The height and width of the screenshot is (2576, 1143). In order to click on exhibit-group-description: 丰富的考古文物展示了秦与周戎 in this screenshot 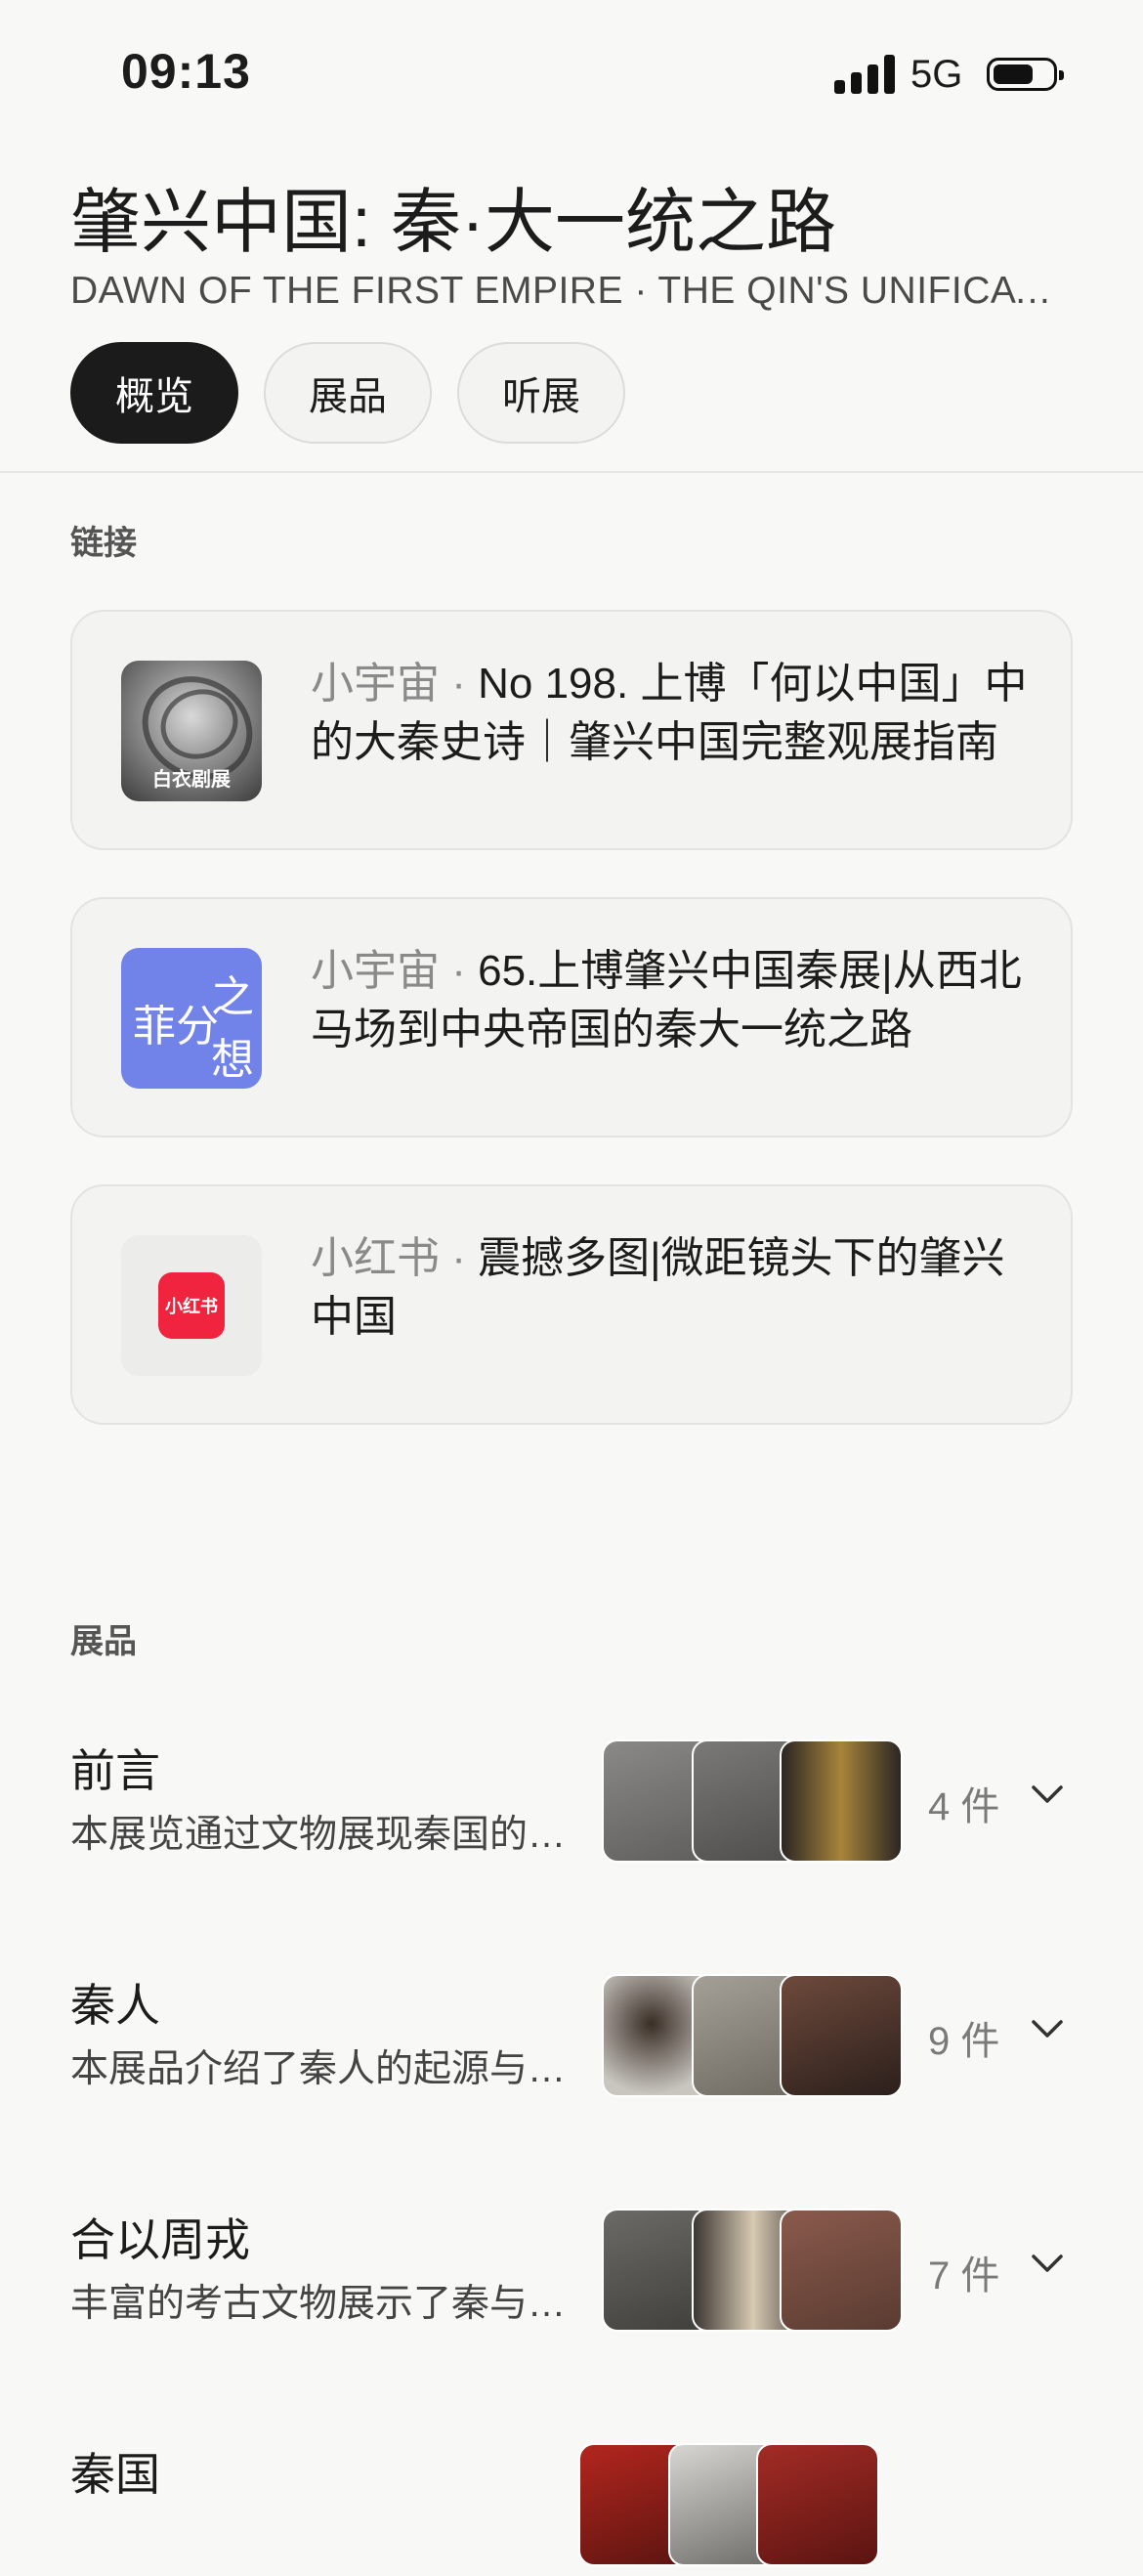, I will do `click(324, 2304)`.